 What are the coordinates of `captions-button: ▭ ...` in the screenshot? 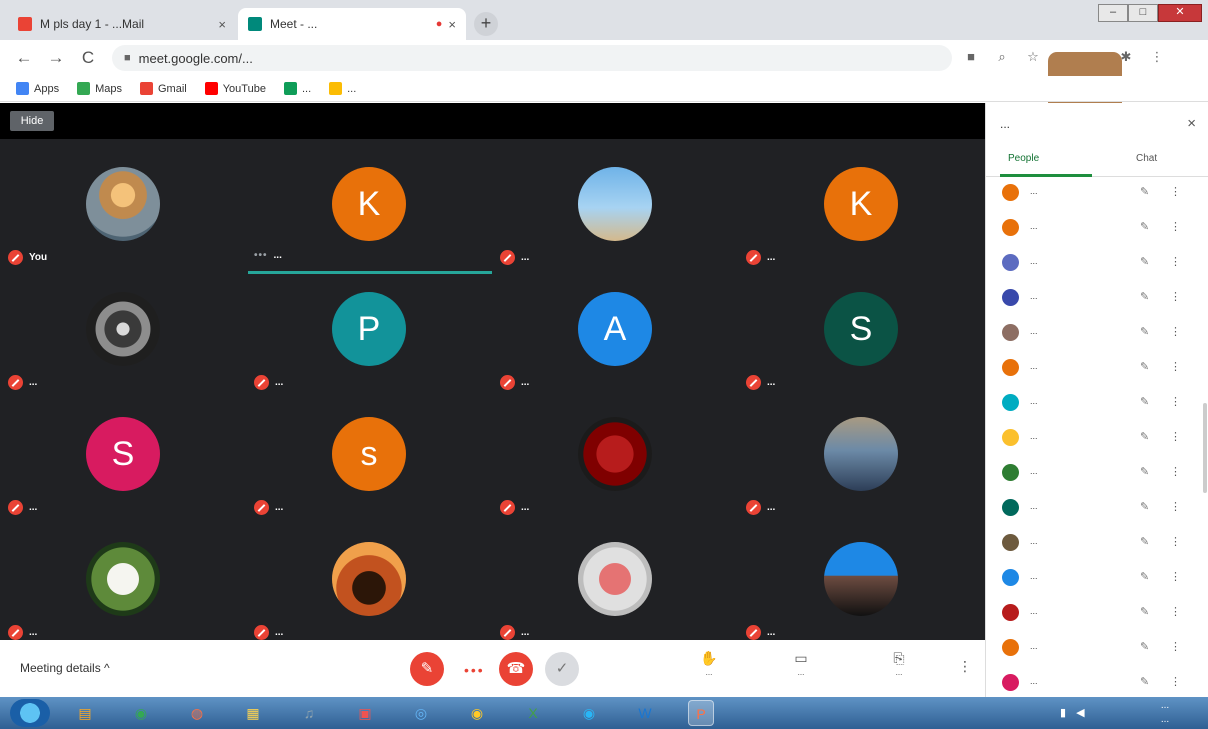 It's located at (801, 663).